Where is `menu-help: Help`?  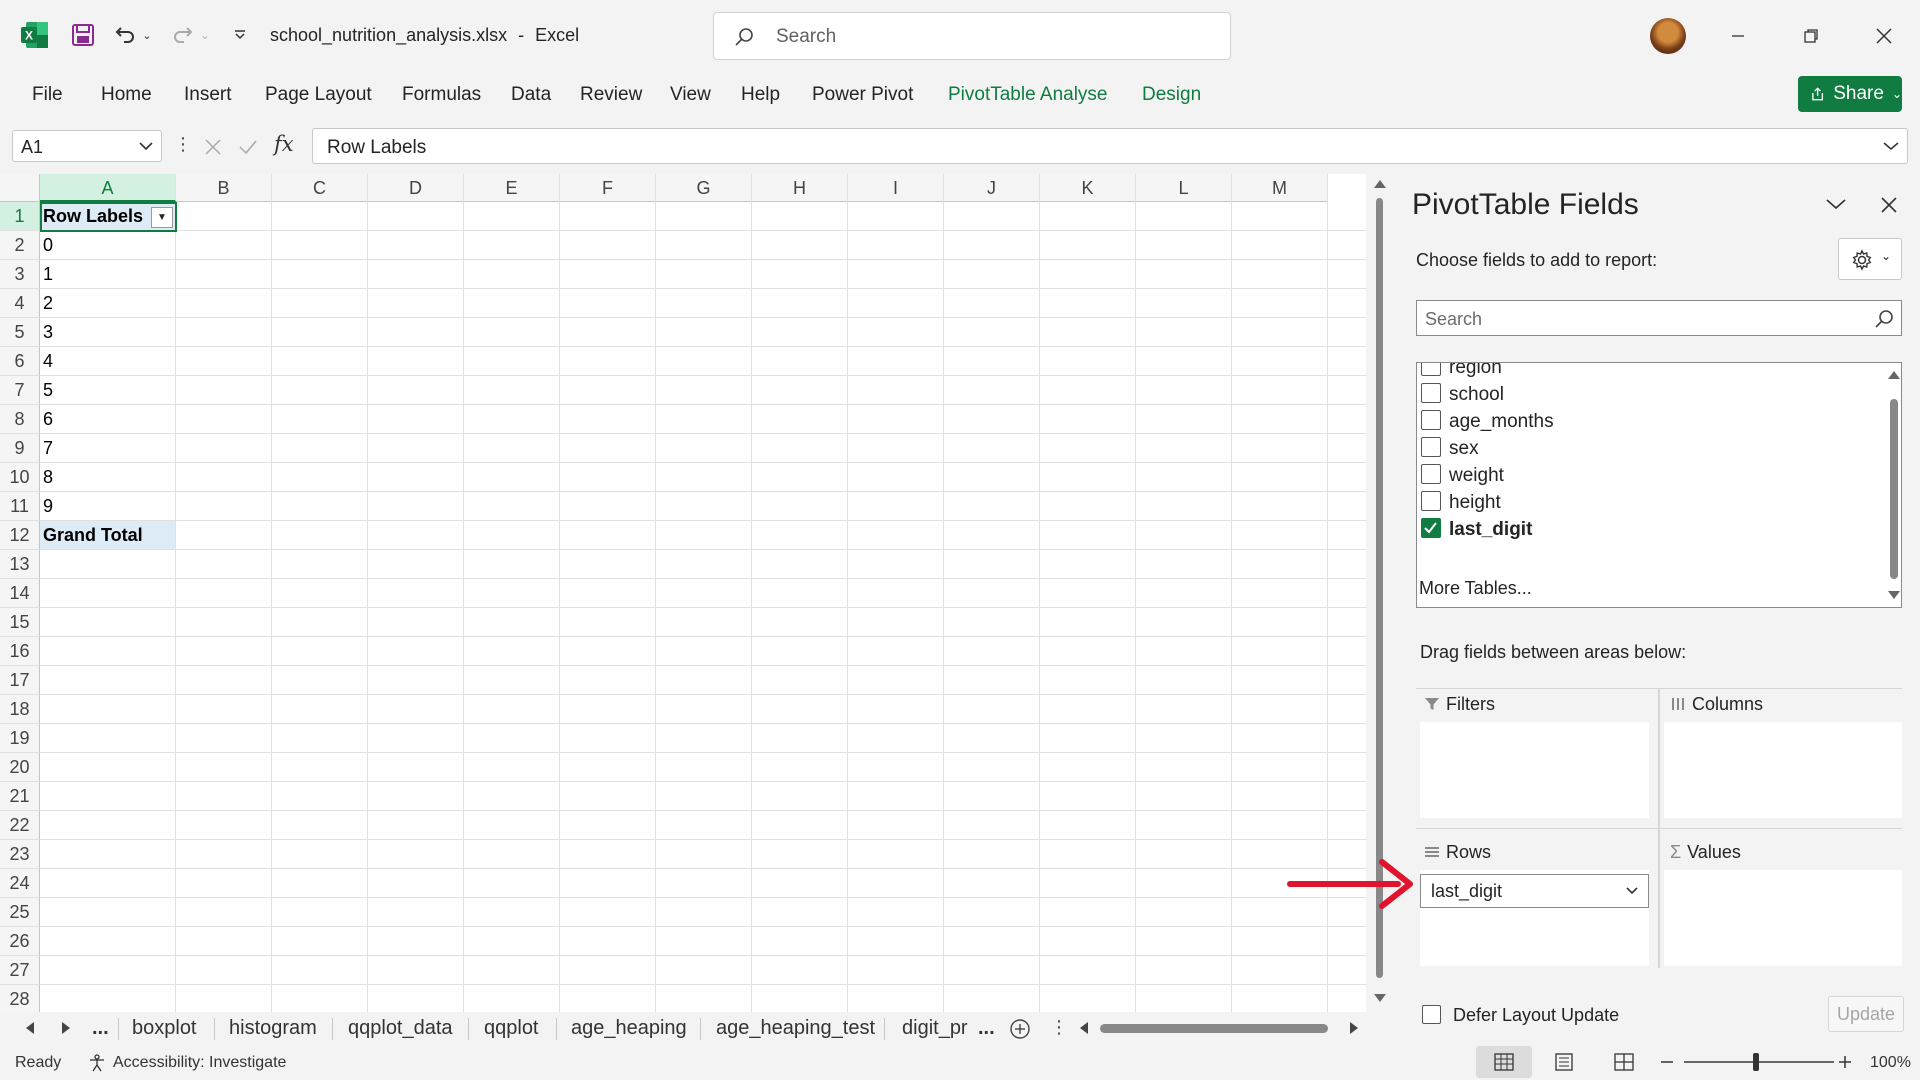 menu-help: Help is located at coordinates (760, 95).